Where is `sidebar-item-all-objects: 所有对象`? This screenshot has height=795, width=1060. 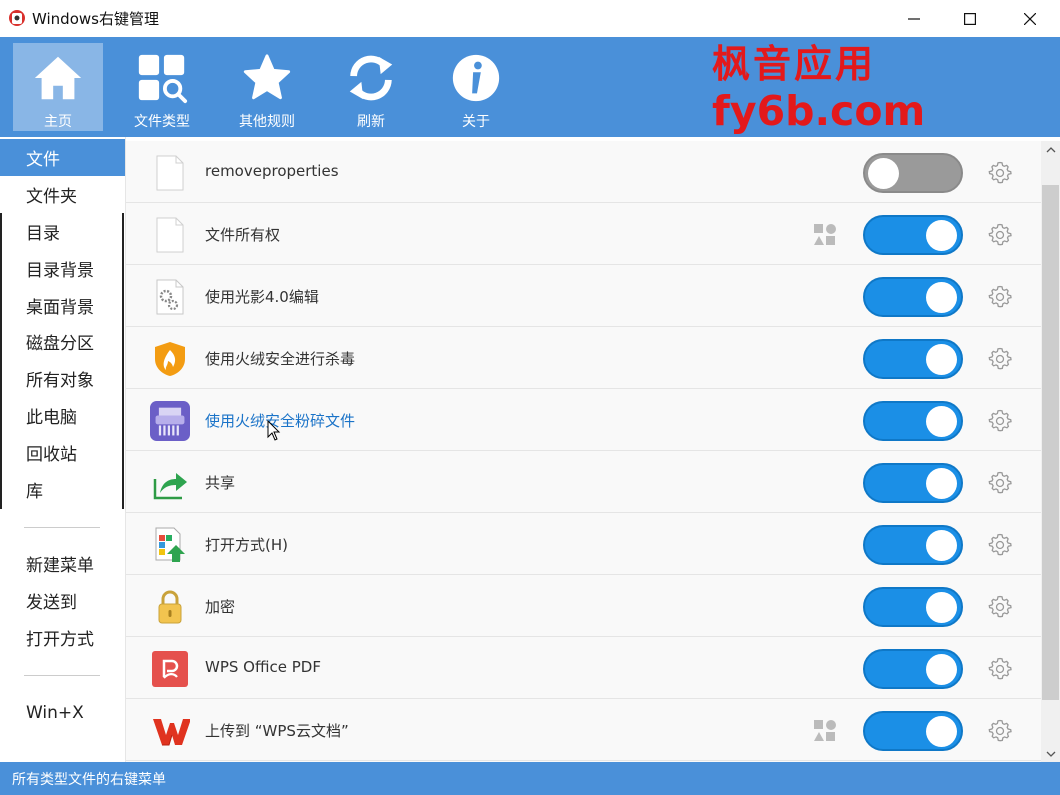 sidebar-item-all-objects: 所有对象 is located at coordinates (62, 378).